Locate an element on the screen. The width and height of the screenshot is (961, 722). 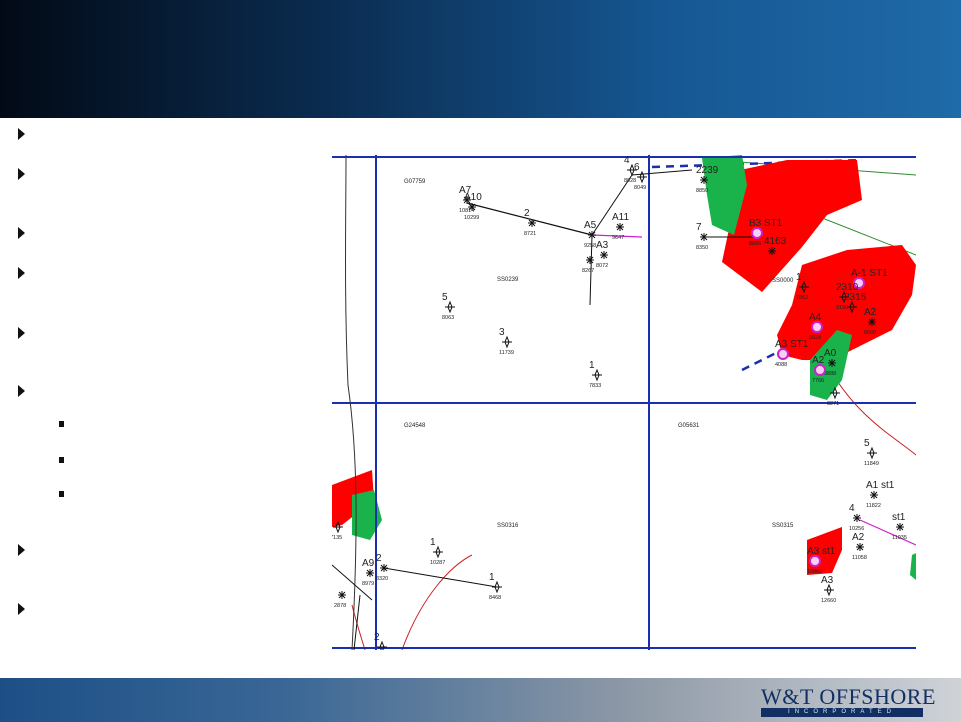
well-depth: 11035 is located at coordinates (899, 538).